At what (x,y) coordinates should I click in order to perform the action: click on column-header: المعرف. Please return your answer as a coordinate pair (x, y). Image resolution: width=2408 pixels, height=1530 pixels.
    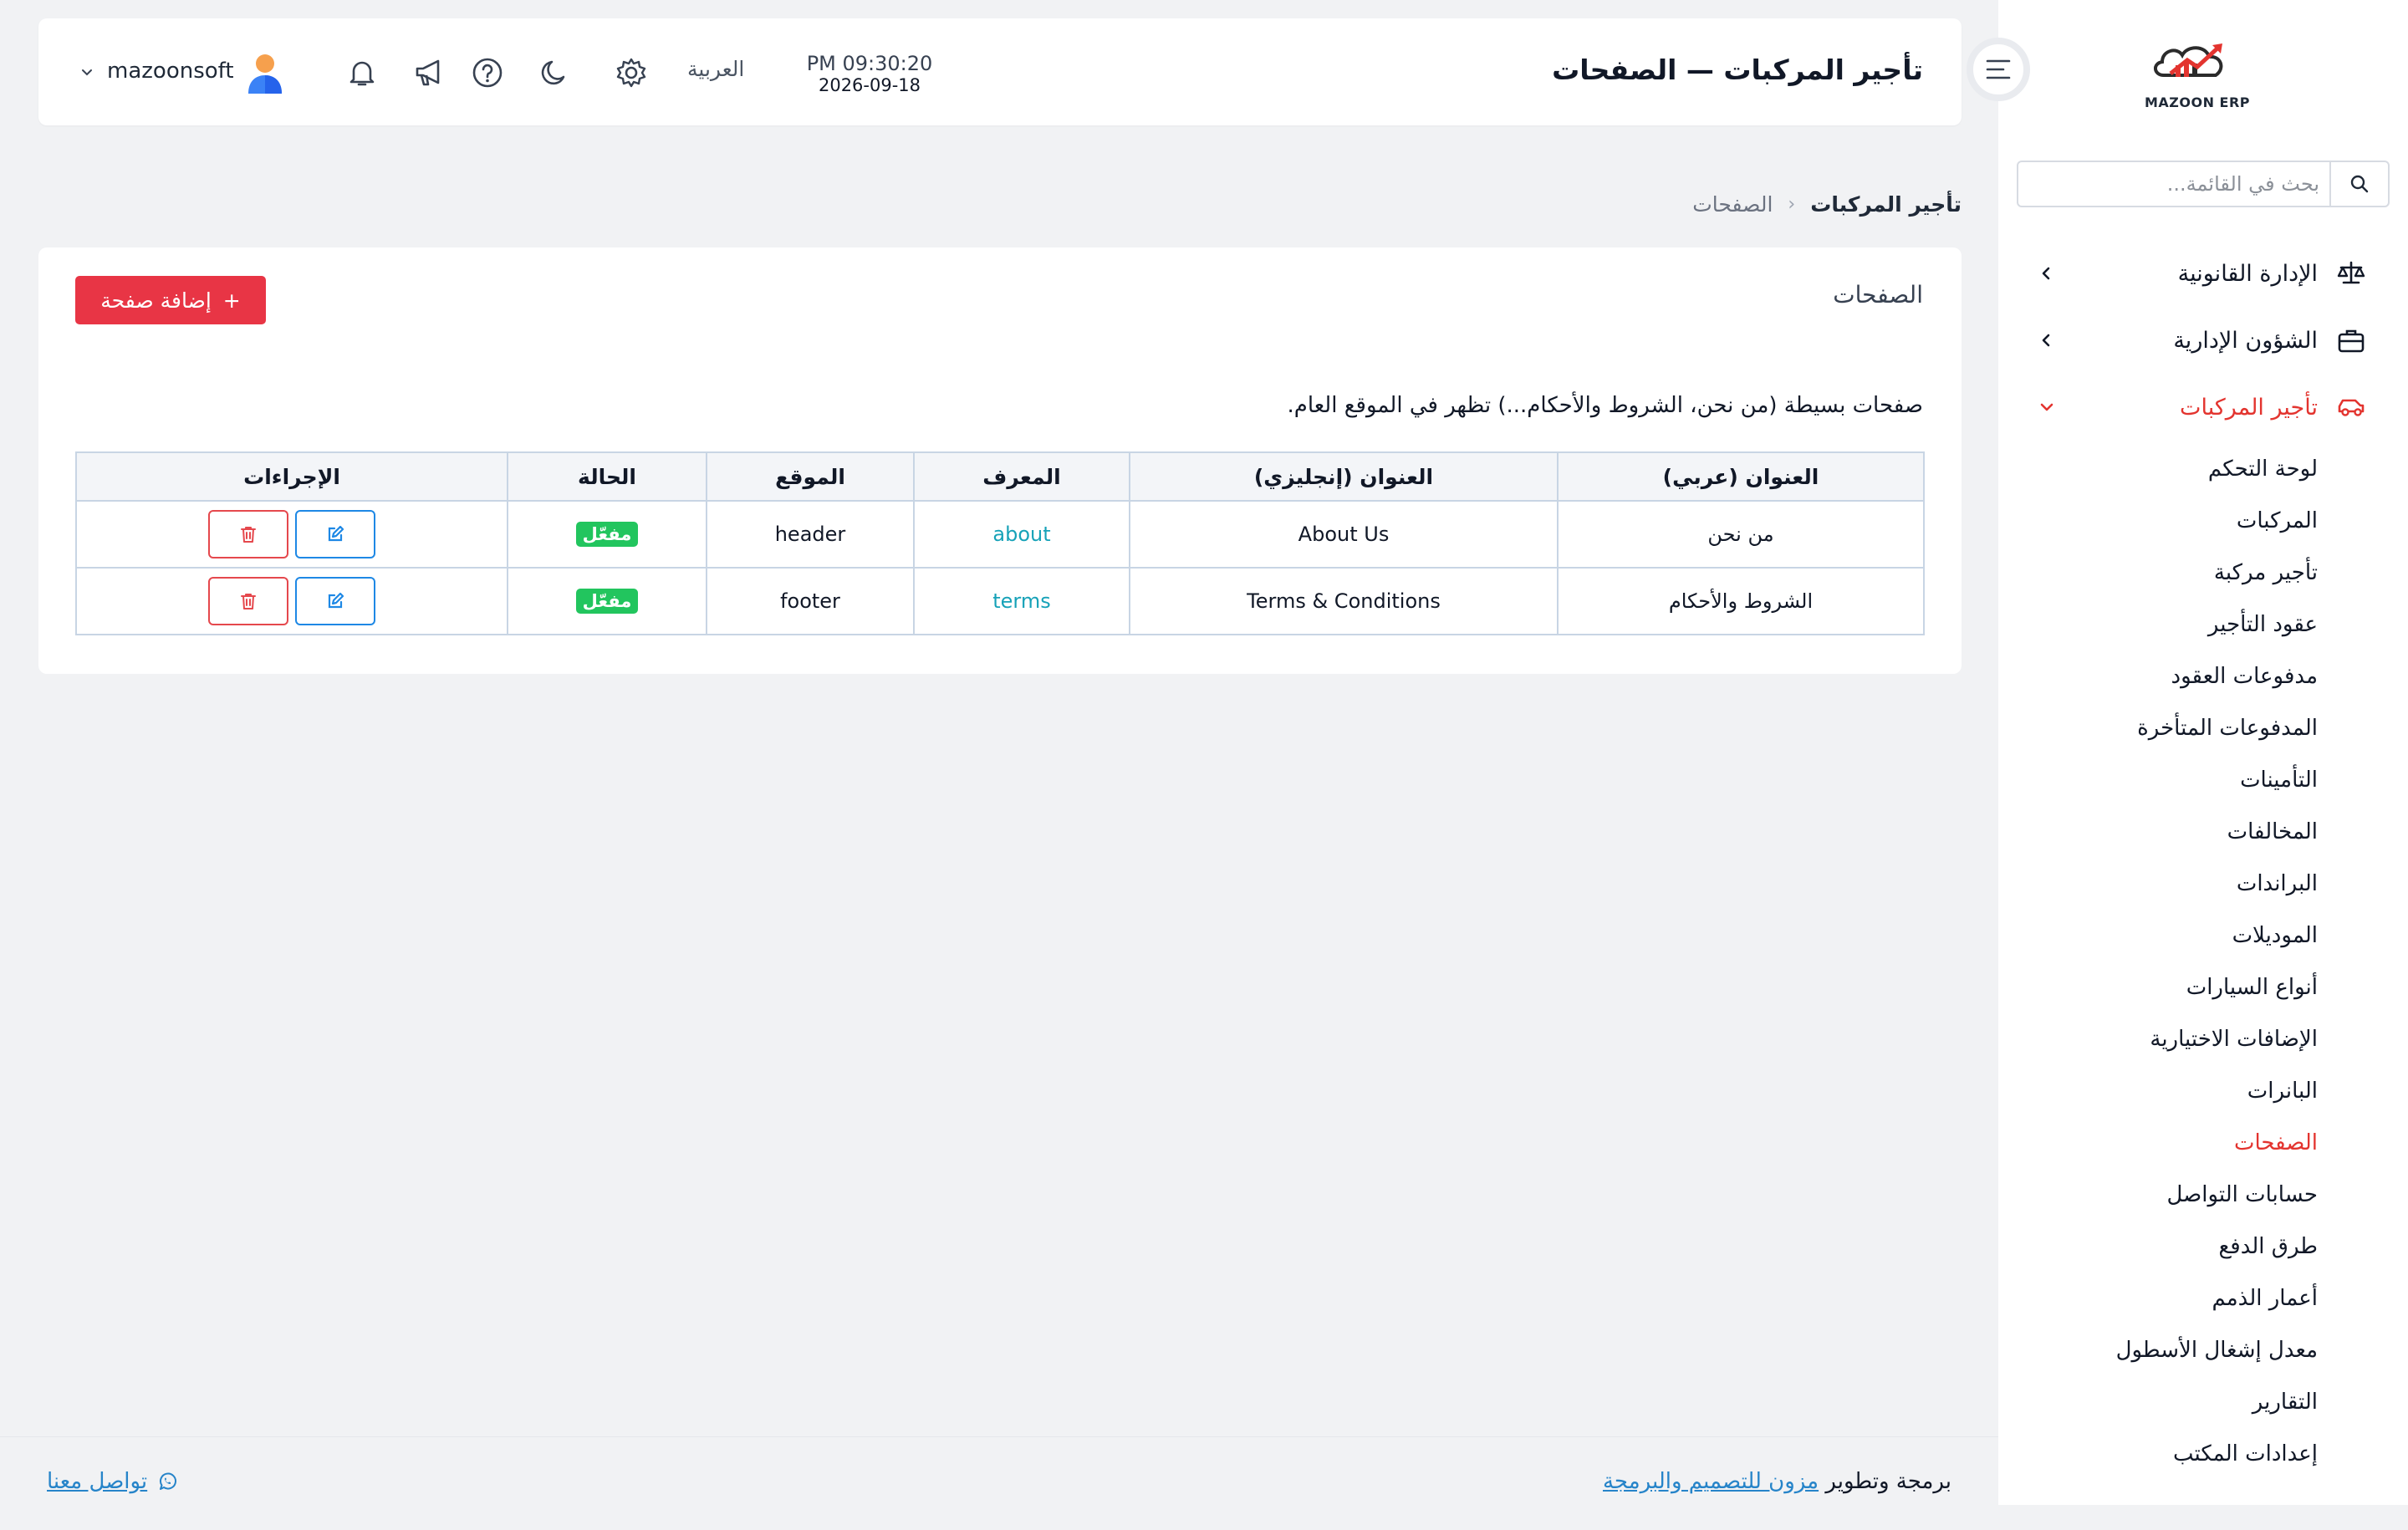
    Looking at the image, I should click on (1022, 476).